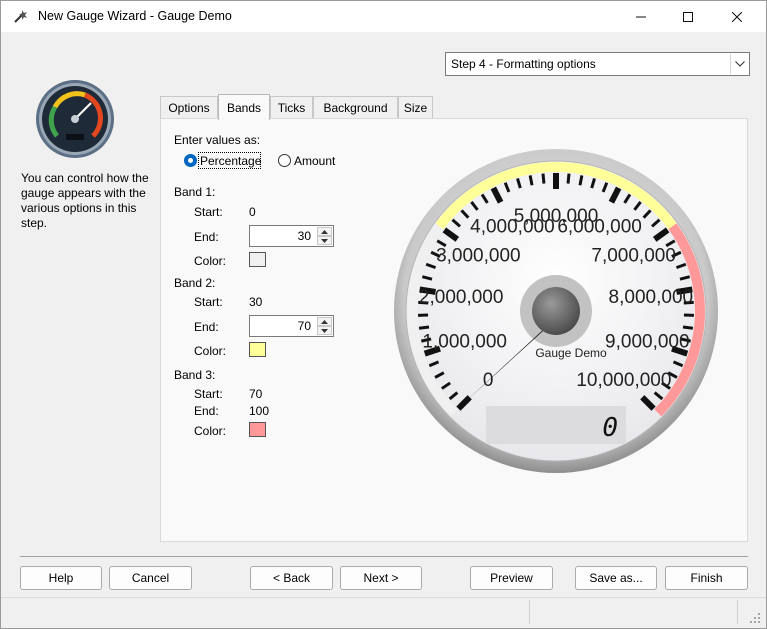 The width and height of the screenshot is (767, 629). I want to click on tab-background: Background, so click(355, 107).